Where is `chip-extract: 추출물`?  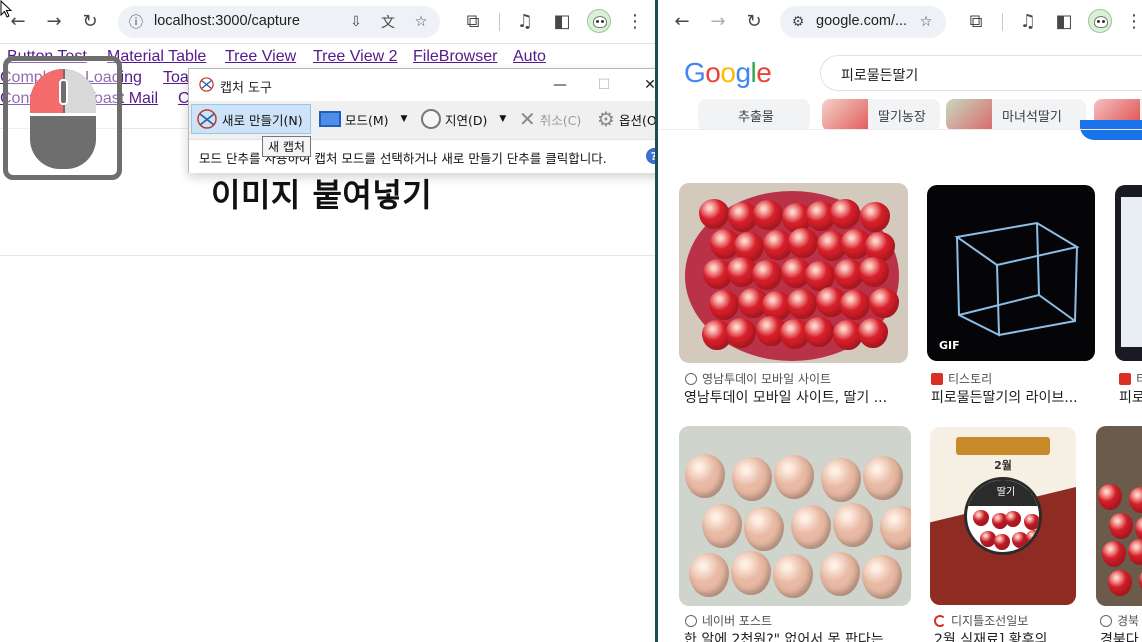
chip-extract: 추출물 is located at coordinates (754, 114).